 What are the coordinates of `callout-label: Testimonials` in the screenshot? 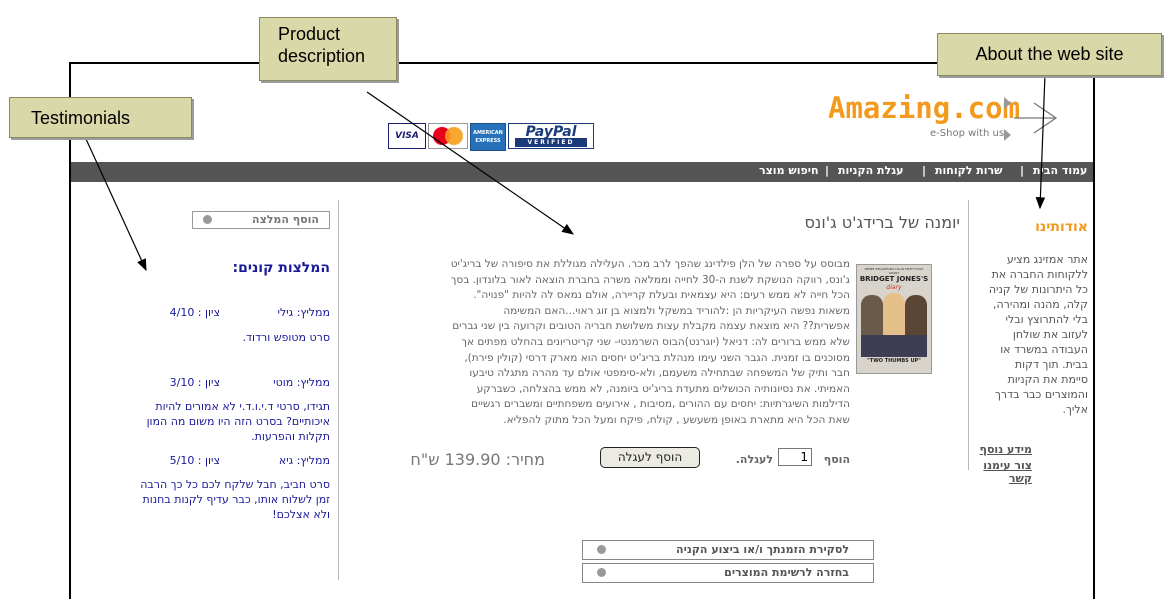 It's located at (81, 118).